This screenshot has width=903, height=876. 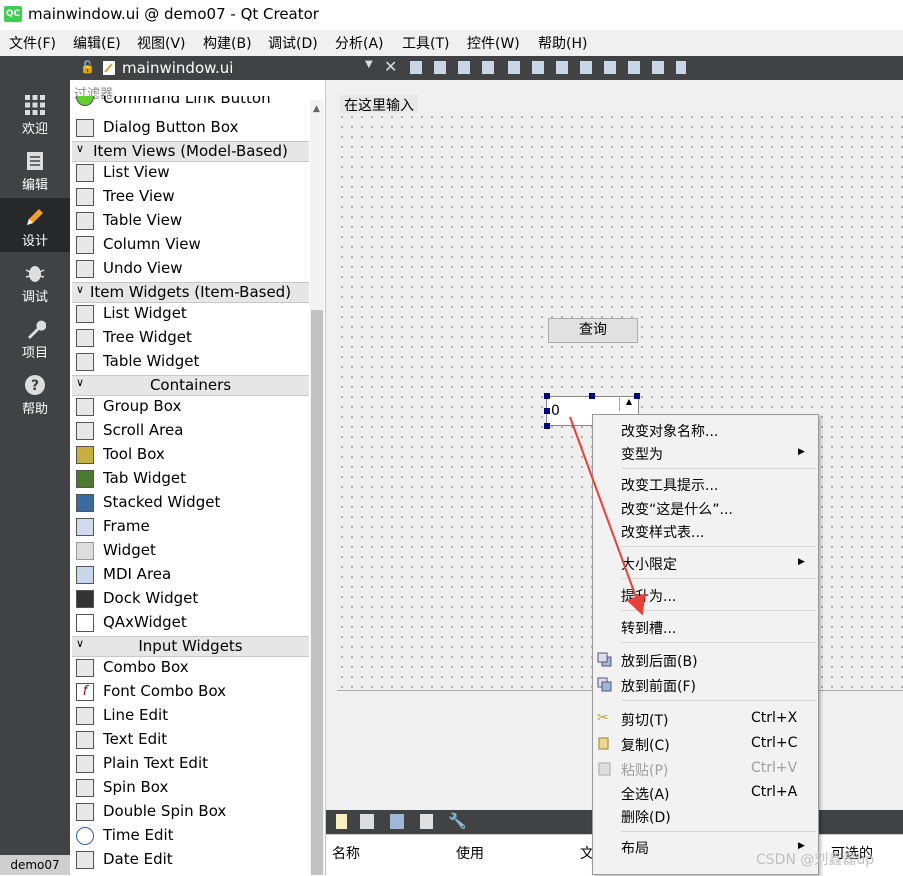 I want to click on menu-delete: 删除(D), so click(x=646, y=817).